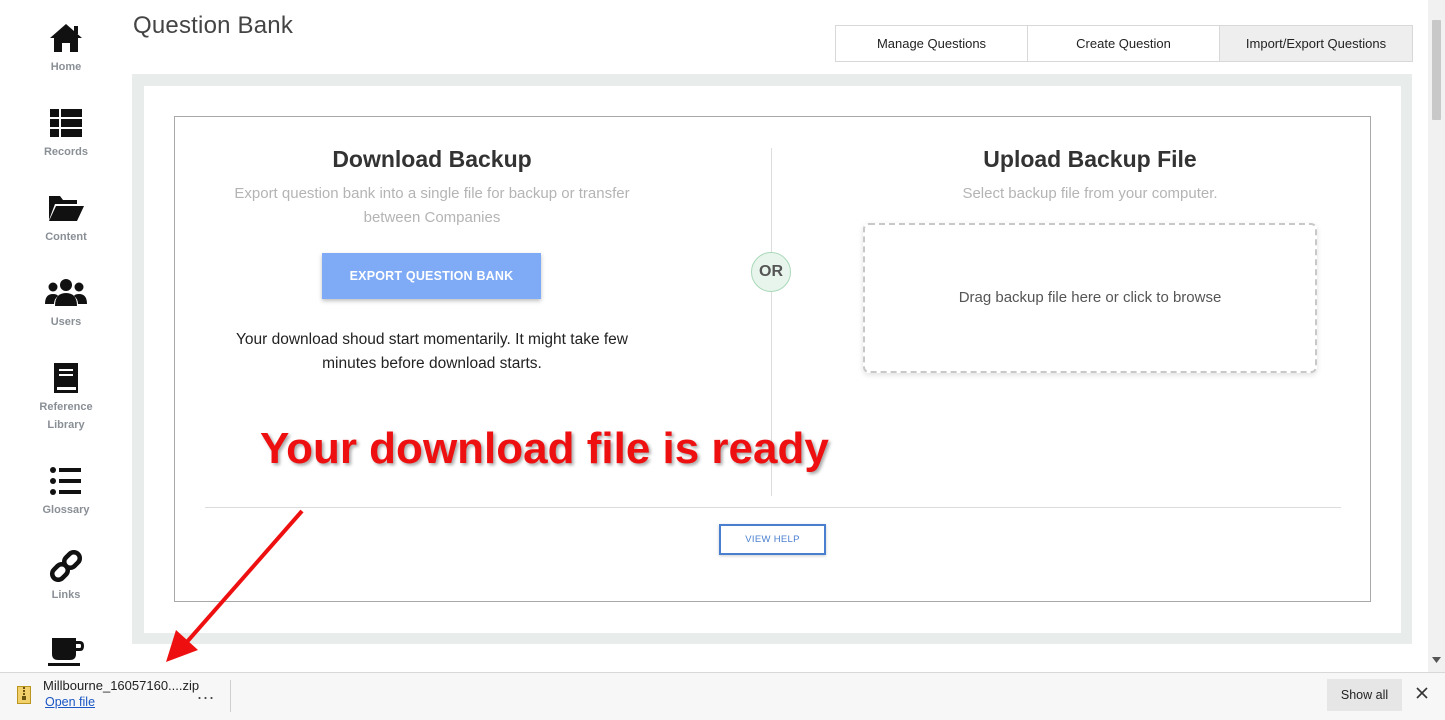  Describe the element at coordinates (24, 695) in the screenshot. I see `zip-file-icon` at that location.